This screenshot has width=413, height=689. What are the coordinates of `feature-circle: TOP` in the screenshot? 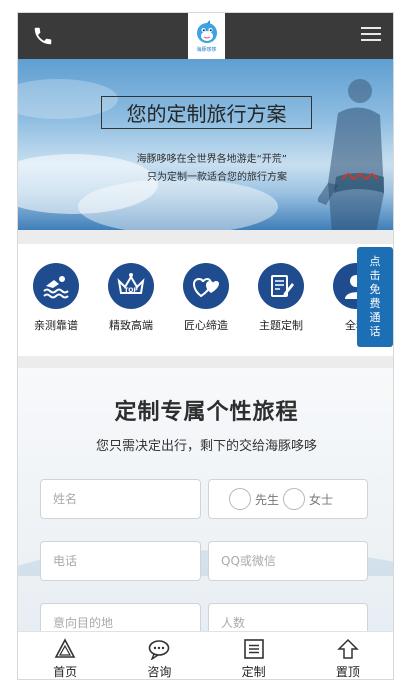 It's located at (131, 286).